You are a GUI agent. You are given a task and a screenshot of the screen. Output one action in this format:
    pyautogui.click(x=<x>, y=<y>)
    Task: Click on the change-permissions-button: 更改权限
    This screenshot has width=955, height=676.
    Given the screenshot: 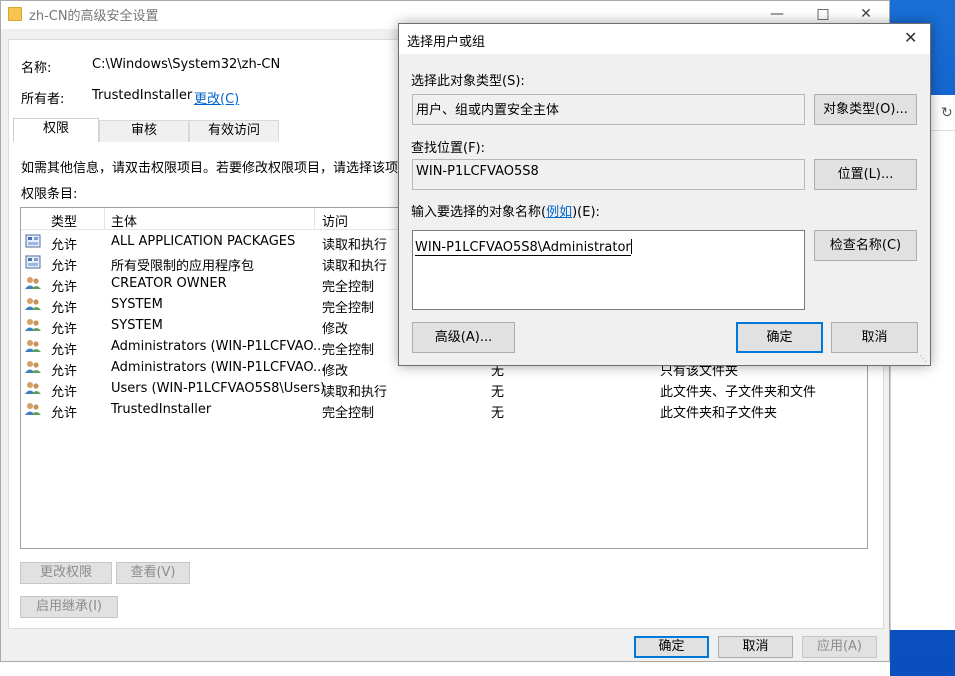 What is the action you would take?
    pyautogui.click(x=66, y=573)
    